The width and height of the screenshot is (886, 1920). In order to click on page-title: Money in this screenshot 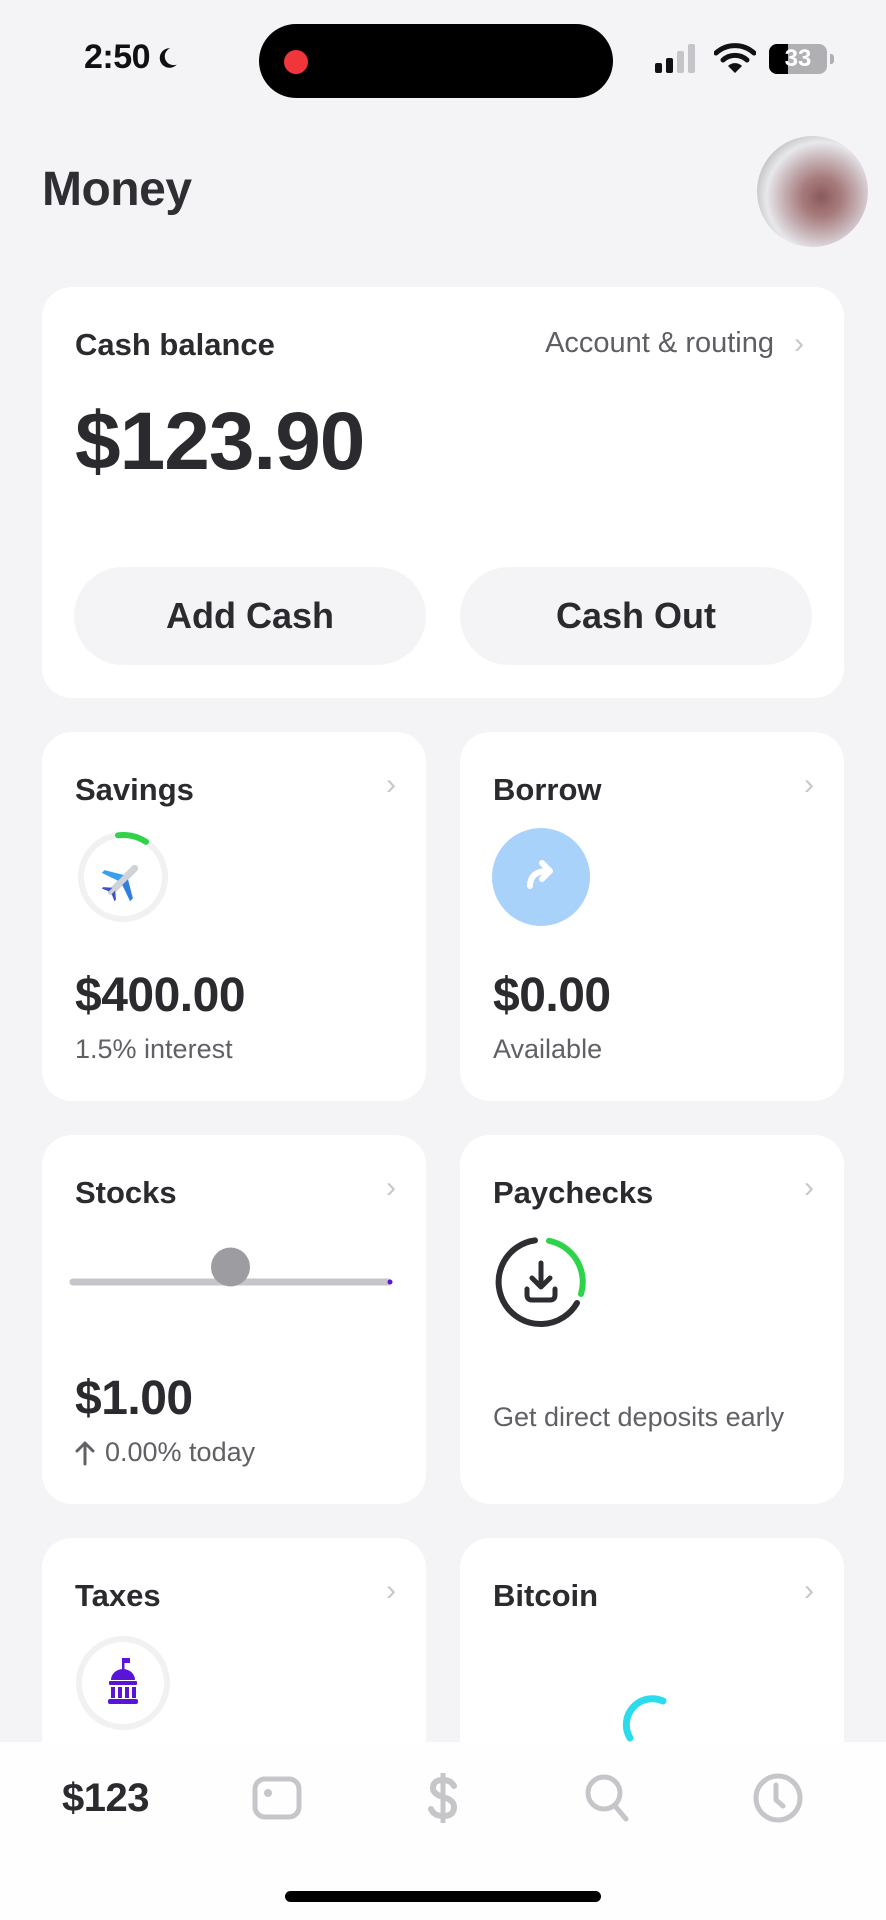, I will do `click(117, 189)`.